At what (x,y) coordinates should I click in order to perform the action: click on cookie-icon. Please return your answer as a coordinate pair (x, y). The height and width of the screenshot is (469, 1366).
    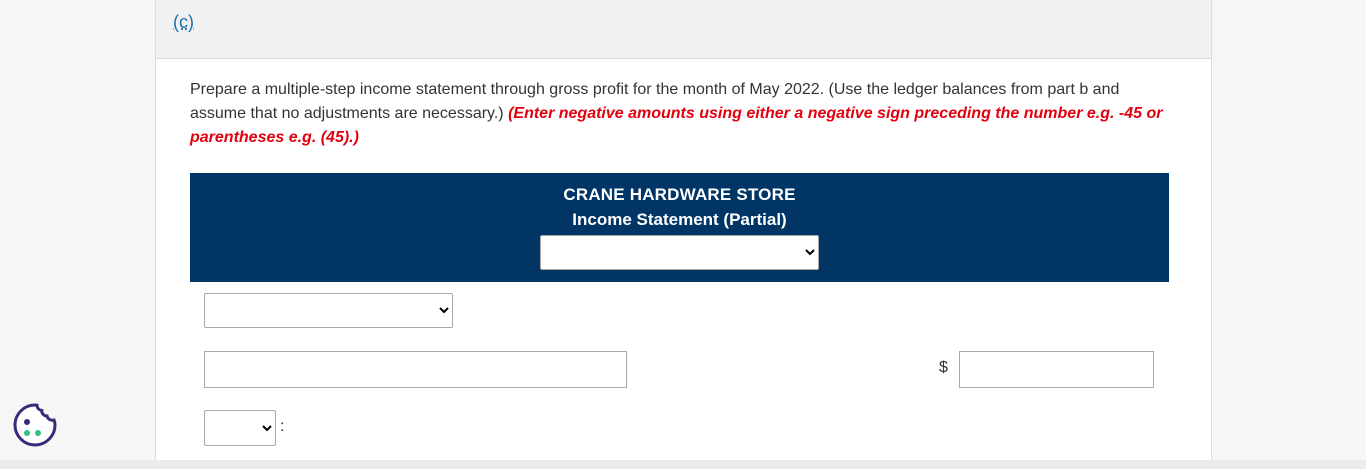
    Looking at the image, I should click on (35, 425).